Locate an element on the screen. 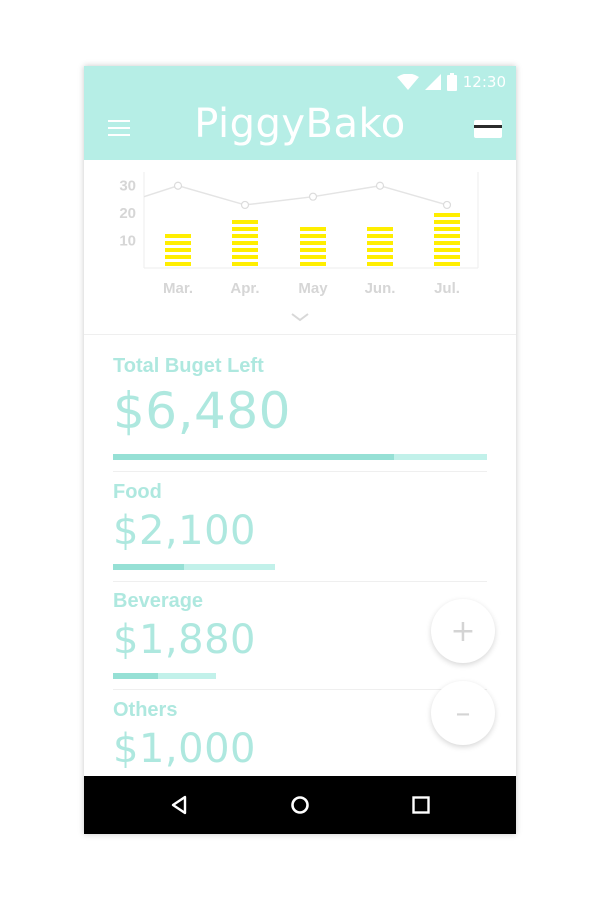 This screenshot has width=600, height=900. bar-Jun. is located at coordinates (380, 246).